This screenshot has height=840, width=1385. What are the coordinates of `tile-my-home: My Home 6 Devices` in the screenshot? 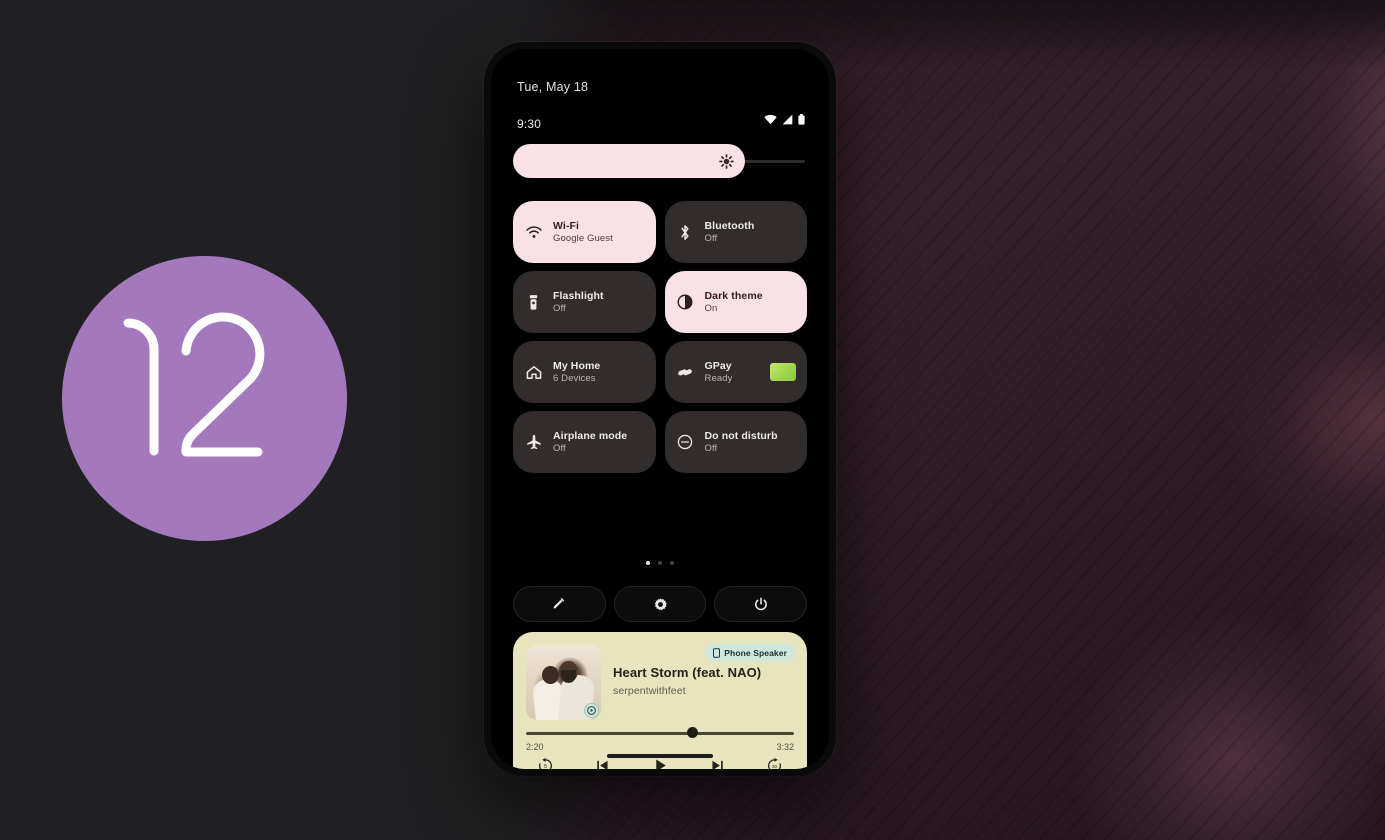 It's located at (584, 372).